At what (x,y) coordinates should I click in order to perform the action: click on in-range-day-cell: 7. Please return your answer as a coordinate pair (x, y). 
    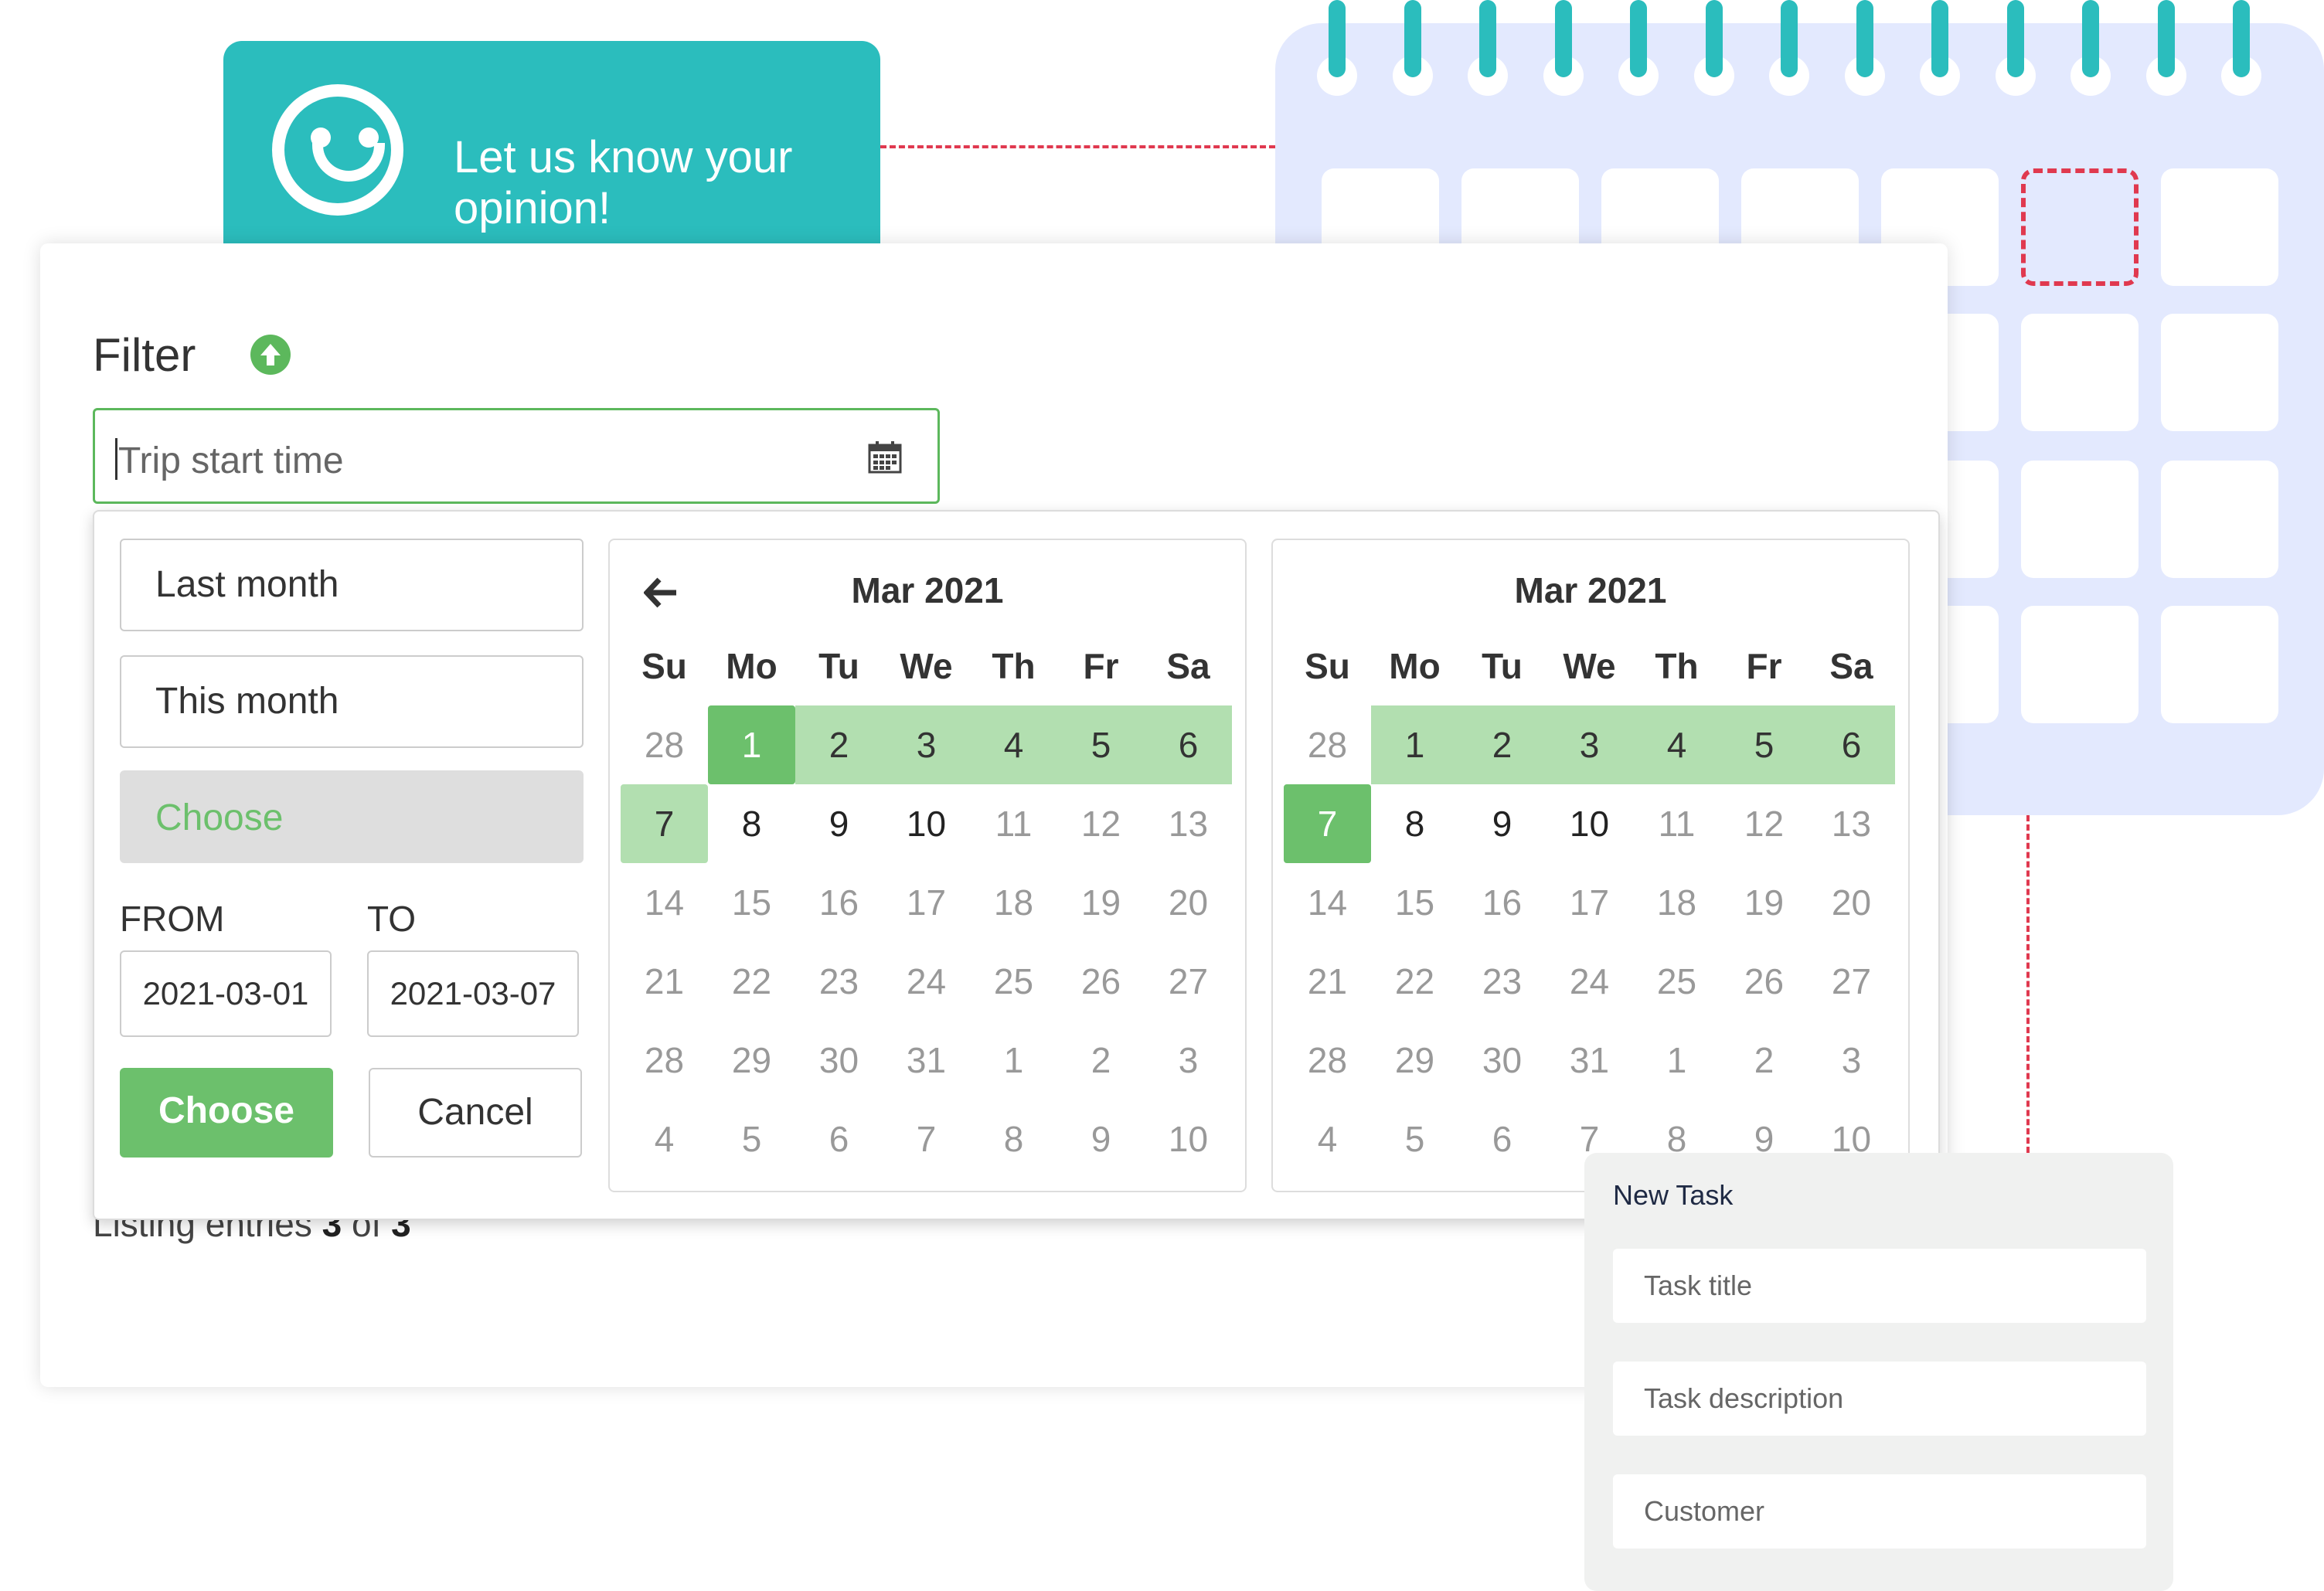
    Looking at the image, I should click on (664, 824).